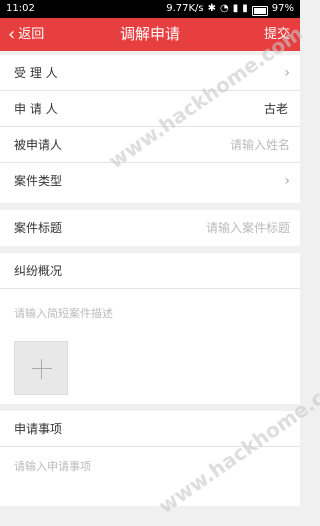  I want to click on request-label: 申请事项, so click(38, 429).